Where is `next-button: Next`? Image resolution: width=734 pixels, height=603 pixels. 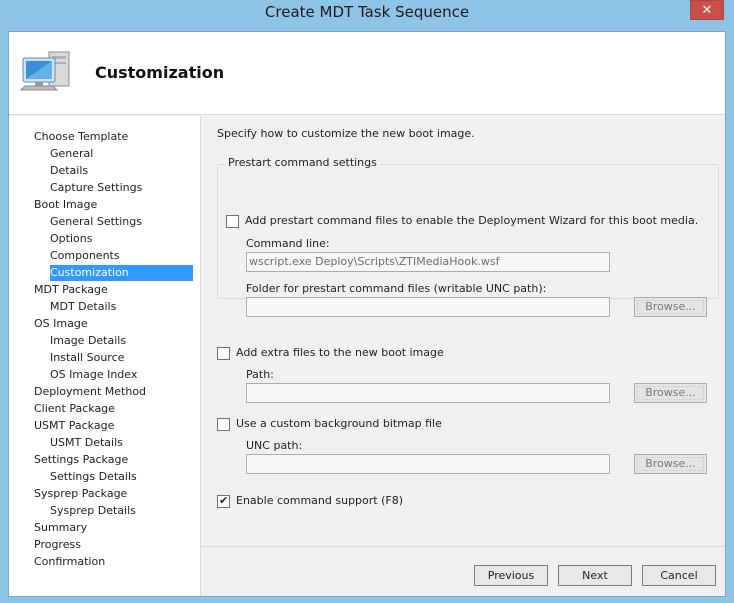
next-button: Next is located at coordinates (595, 575).